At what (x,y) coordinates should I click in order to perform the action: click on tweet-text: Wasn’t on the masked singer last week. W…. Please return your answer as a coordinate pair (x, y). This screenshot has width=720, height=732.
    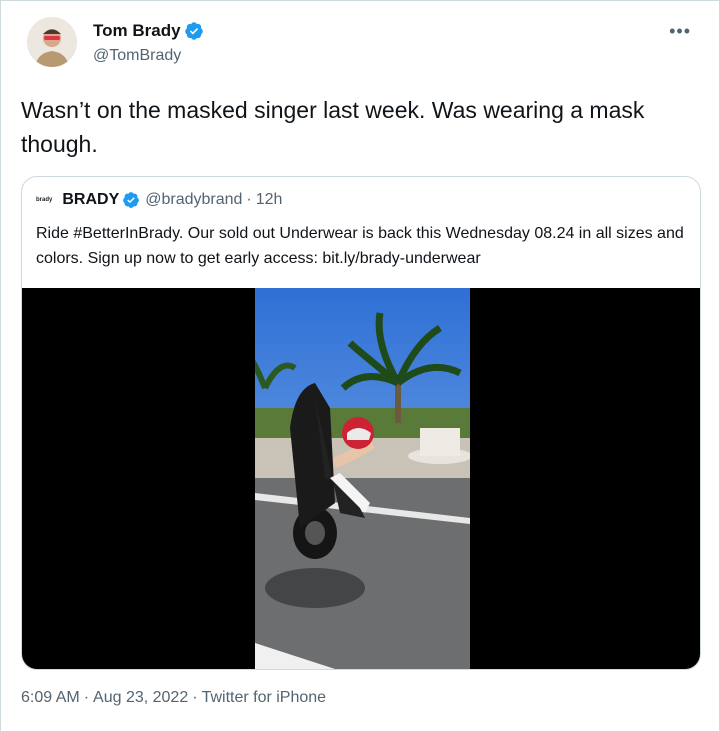
    Looking at the image, I should click on (333, 127).